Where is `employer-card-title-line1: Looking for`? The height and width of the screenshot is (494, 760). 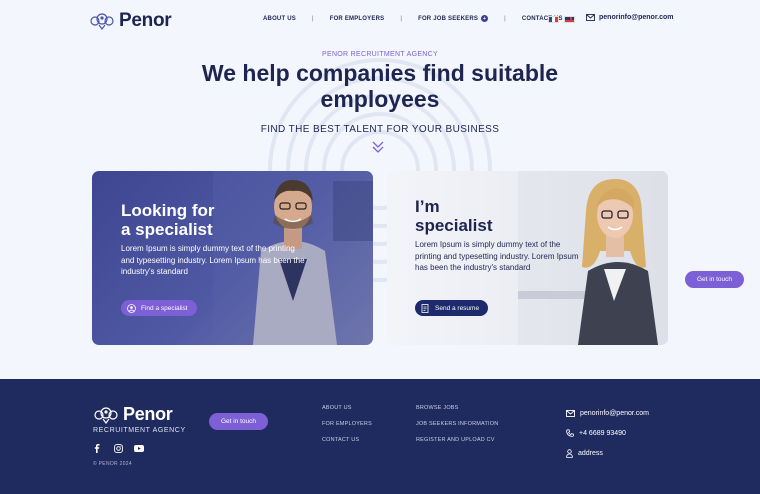 employer-card-title-line1: Looking for is located at coordinates (168, 210).